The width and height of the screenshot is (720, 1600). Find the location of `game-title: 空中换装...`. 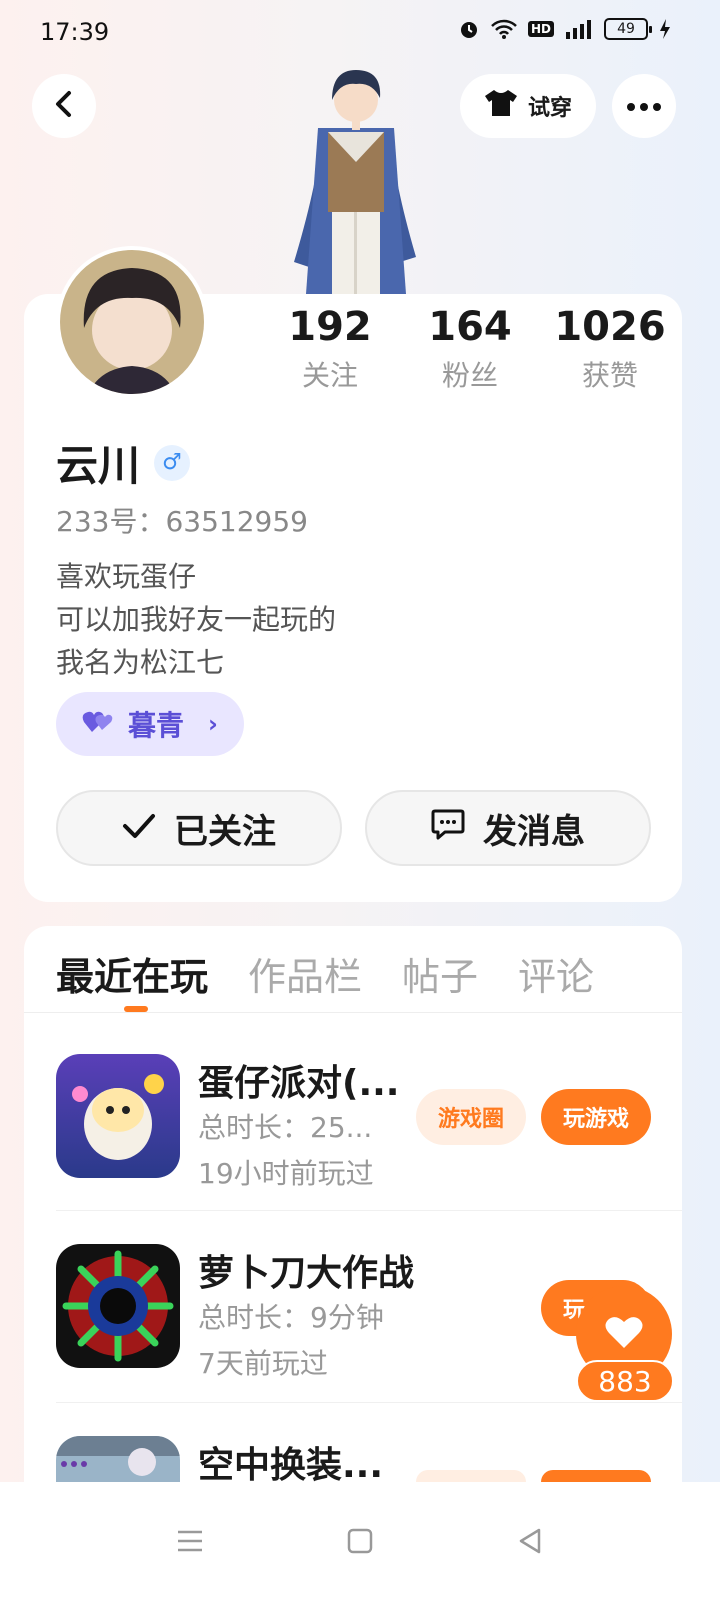

game-title: 空中换装... is located at coordinates (291, 1463).